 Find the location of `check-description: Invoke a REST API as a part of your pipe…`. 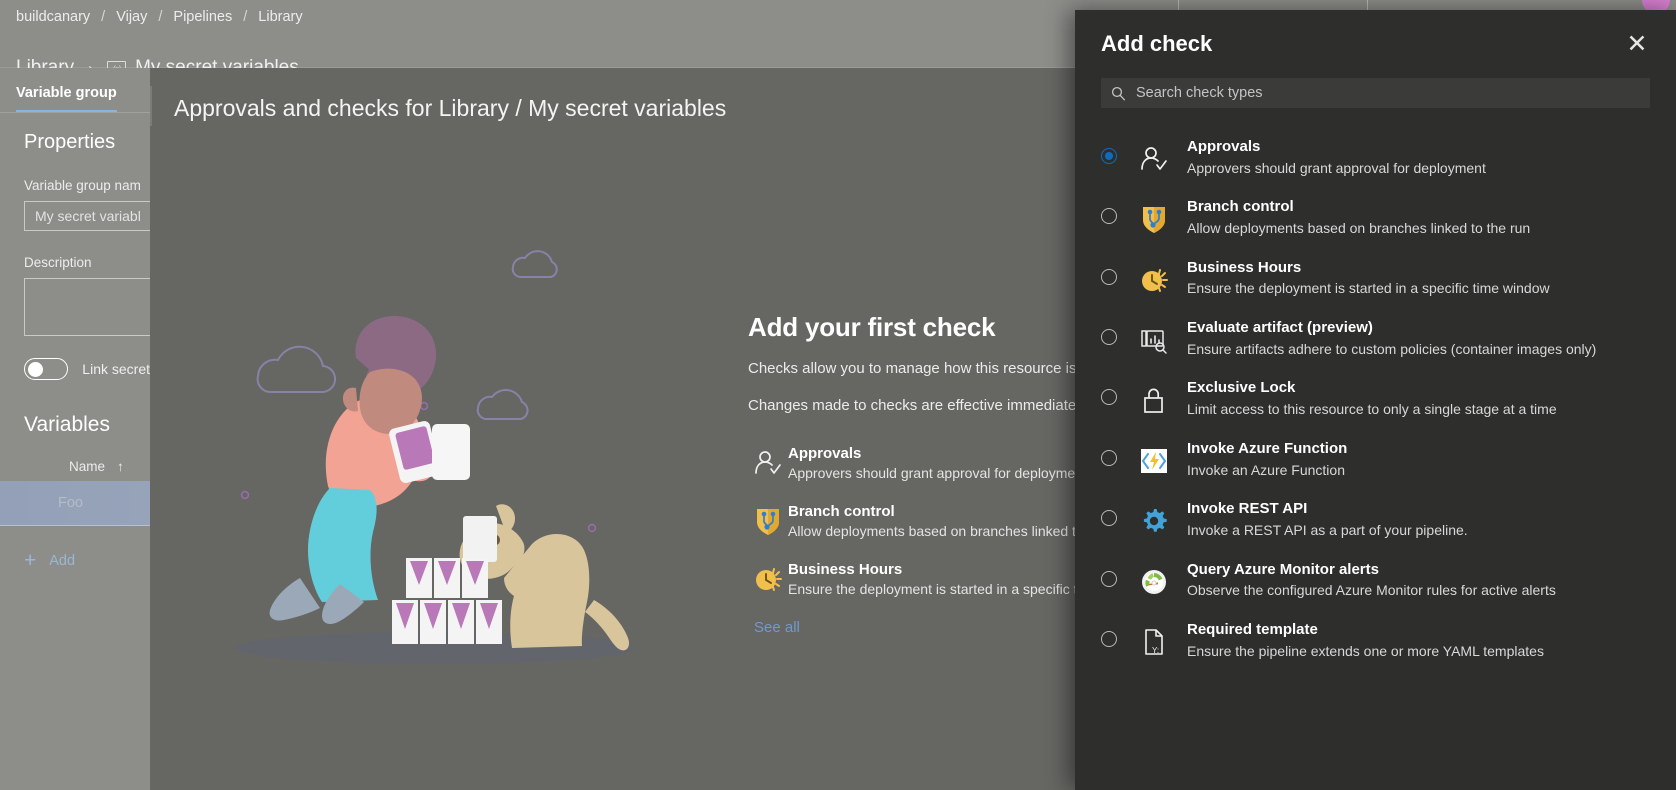

check-description: Invoke a REST API as a part of your pipe… is located at coordinates (1327, 529).